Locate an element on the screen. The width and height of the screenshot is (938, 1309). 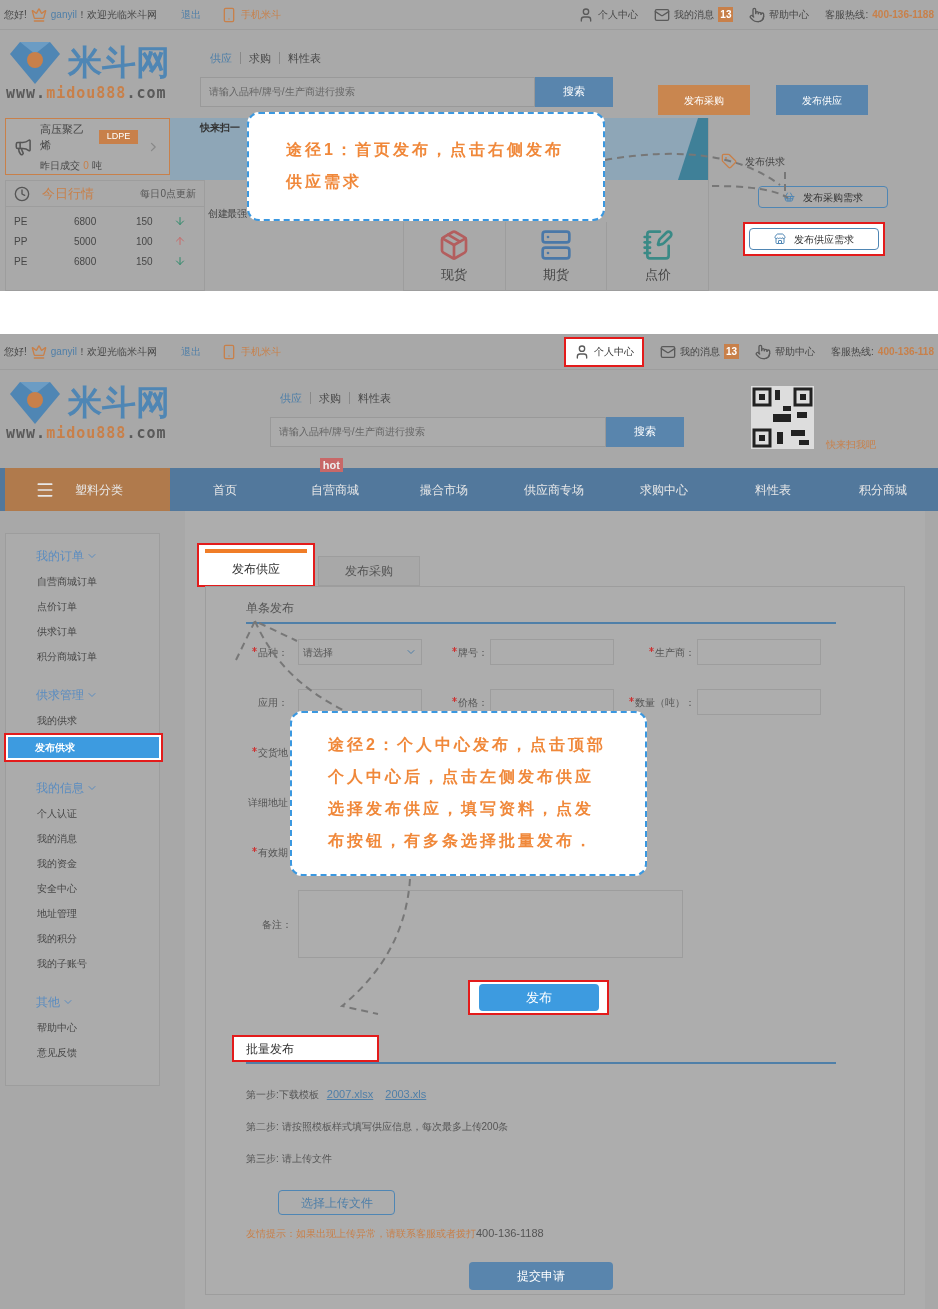
message-count-badge: 13 is located at coordinates (731, 351).